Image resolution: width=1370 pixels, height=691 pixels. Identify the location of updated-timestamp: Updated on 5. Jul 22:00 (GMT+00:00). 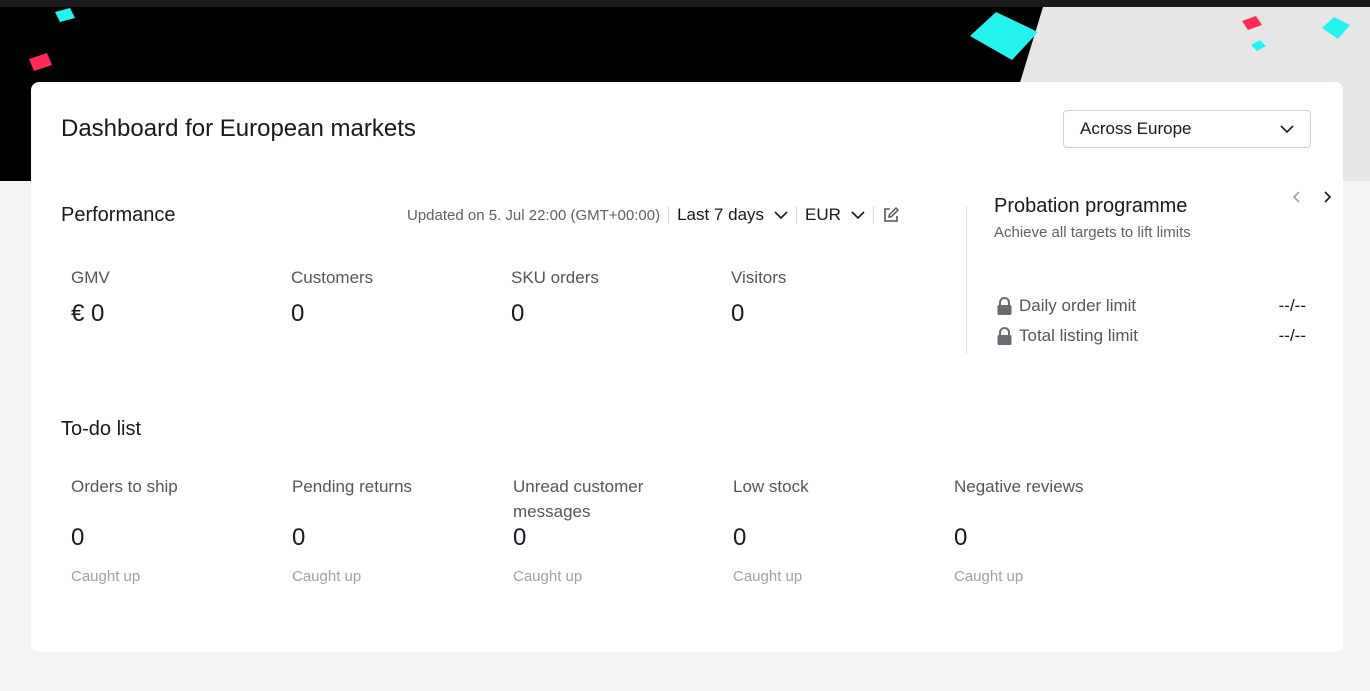
(534, 215).